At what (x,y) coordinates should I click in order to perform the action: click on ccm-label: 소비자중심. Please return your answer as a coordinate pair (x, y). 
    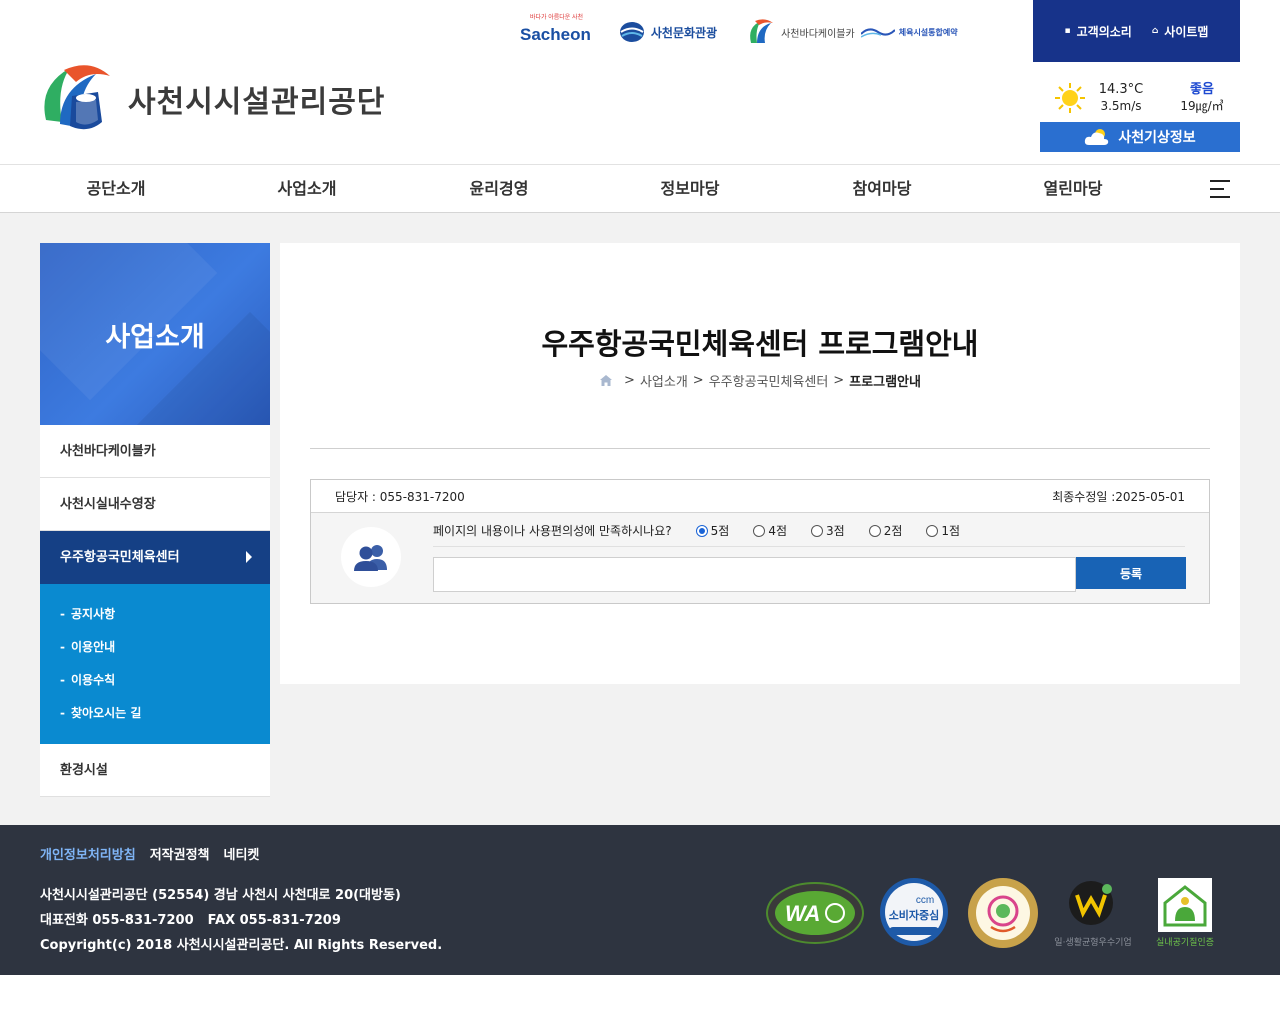
    Looking at the image, I should click on (914, 915).